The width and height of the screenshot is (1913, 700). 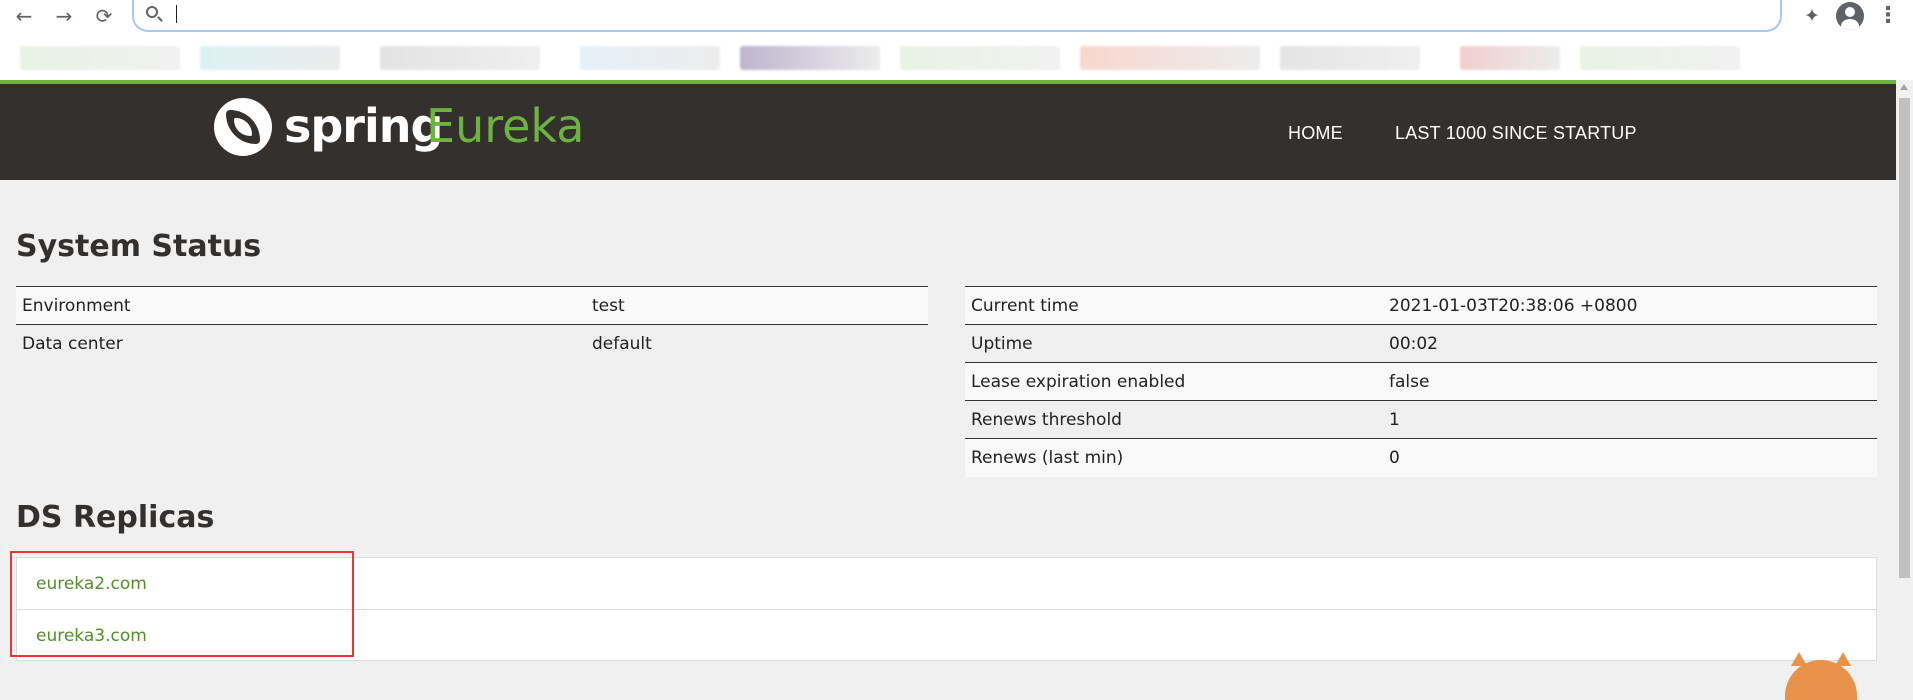 What do you see at coordinates (1630, 457) in the screenshot?
I see `renews-last-min-value: 0` at bounding box center [1630, 457].